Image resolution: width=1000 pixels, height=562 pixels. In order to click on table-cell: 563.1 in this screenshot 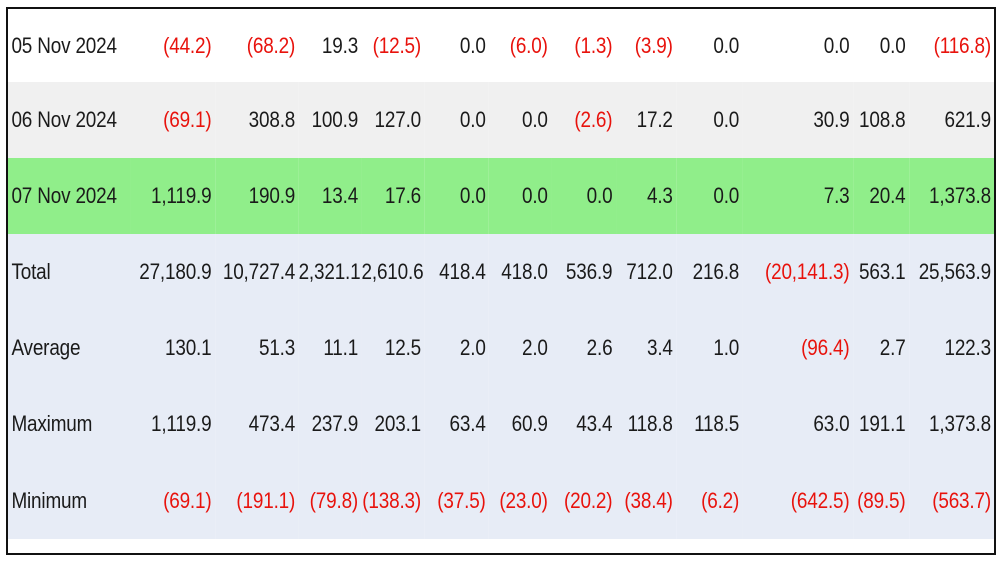, I will do `click(880, 272)`.